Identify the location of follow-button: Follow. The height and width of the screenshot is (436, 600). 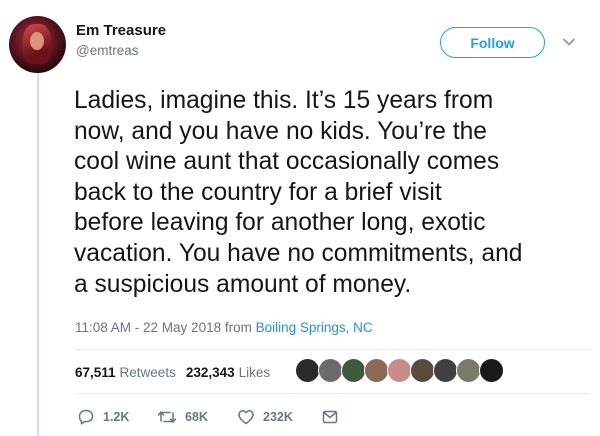
(492, 42).